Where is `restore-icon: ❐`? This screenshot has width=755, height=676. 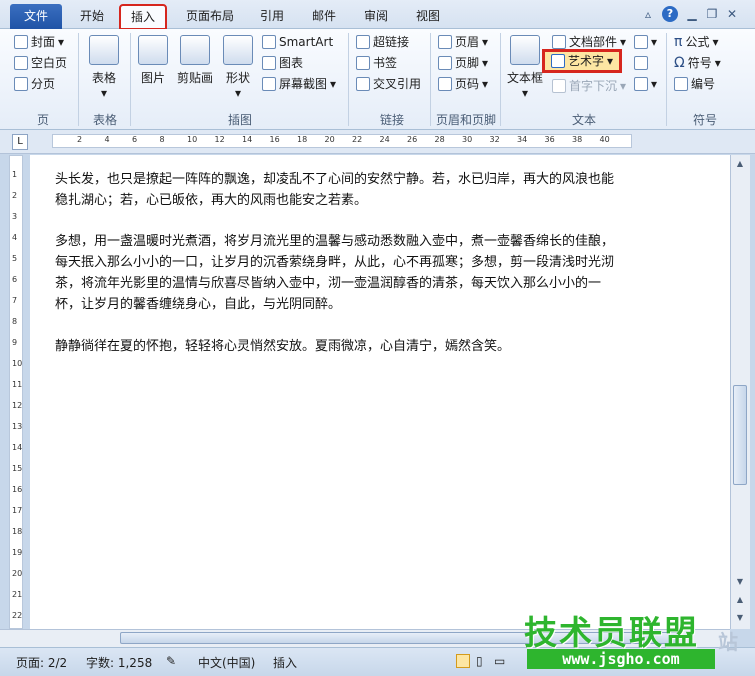 restore-icon: ❐ is located at coordinates (712, 14).